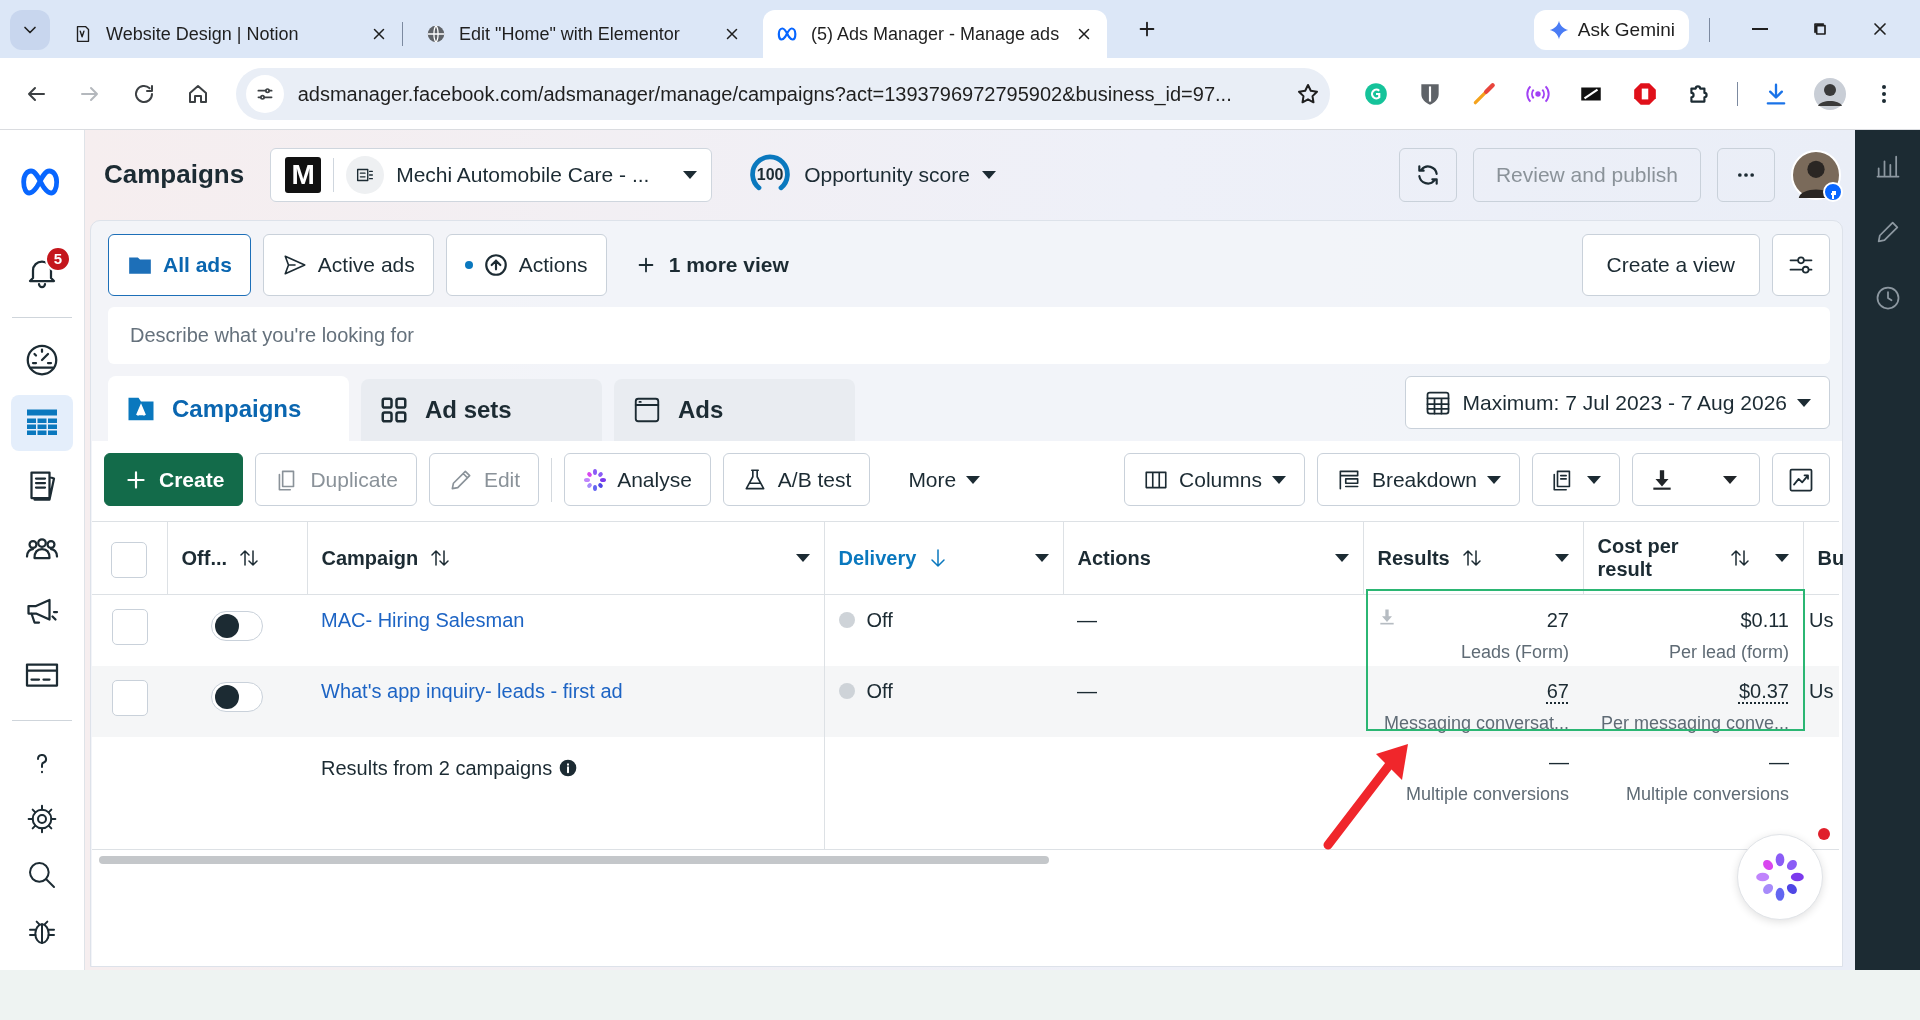  I want to click on notification-count: 5, so click(58, 259).